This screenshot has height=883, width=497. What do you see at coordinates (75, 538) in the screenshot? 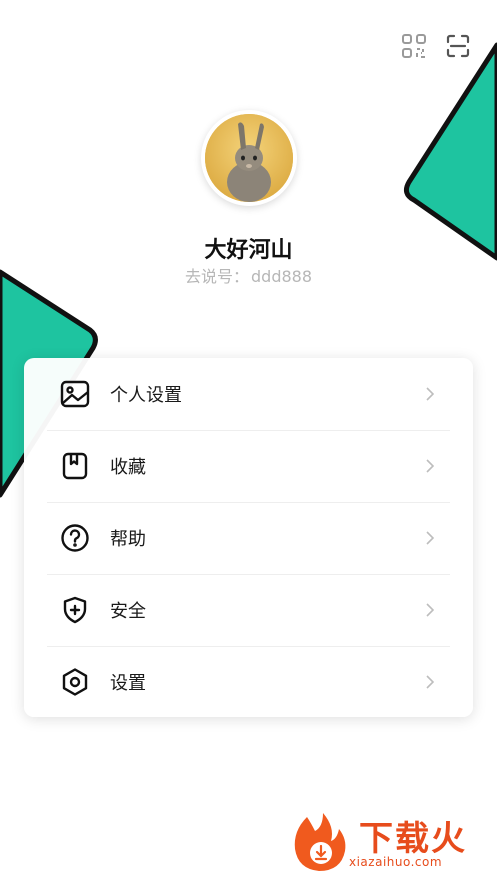
I see `help-icon` at bounding box center [75, 538].